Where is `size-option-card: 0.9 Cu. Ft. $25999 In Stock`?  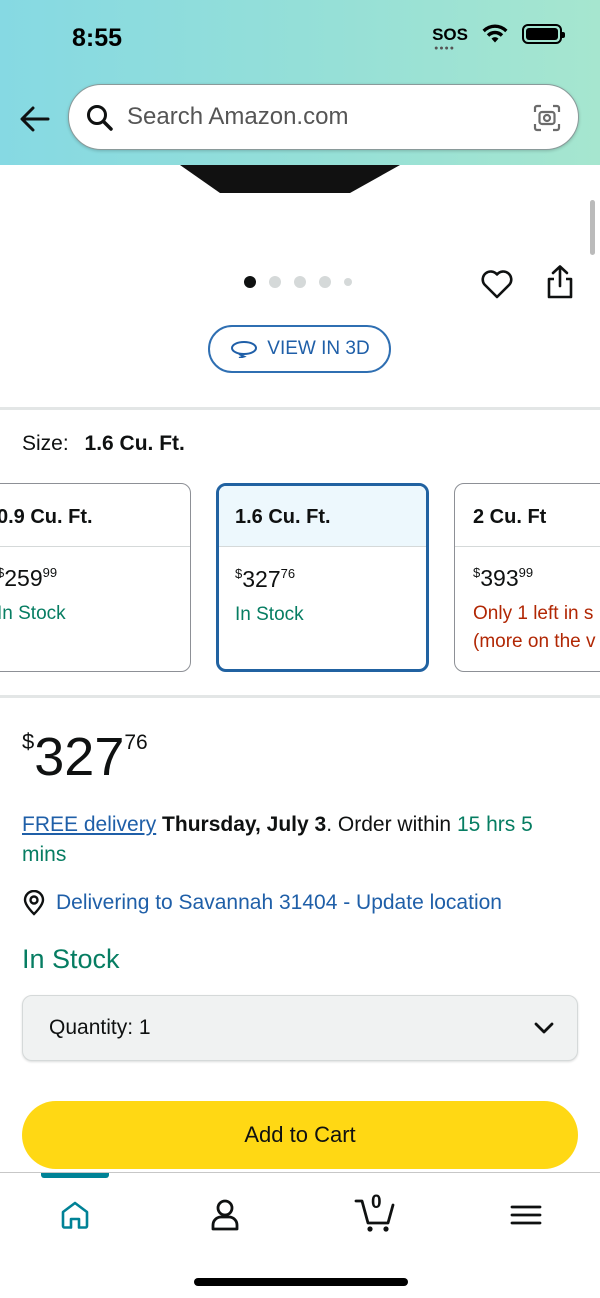 size-option-card: 0.9 Cu. Ft. $25999 In Stock is located at coordinates (95, 577).